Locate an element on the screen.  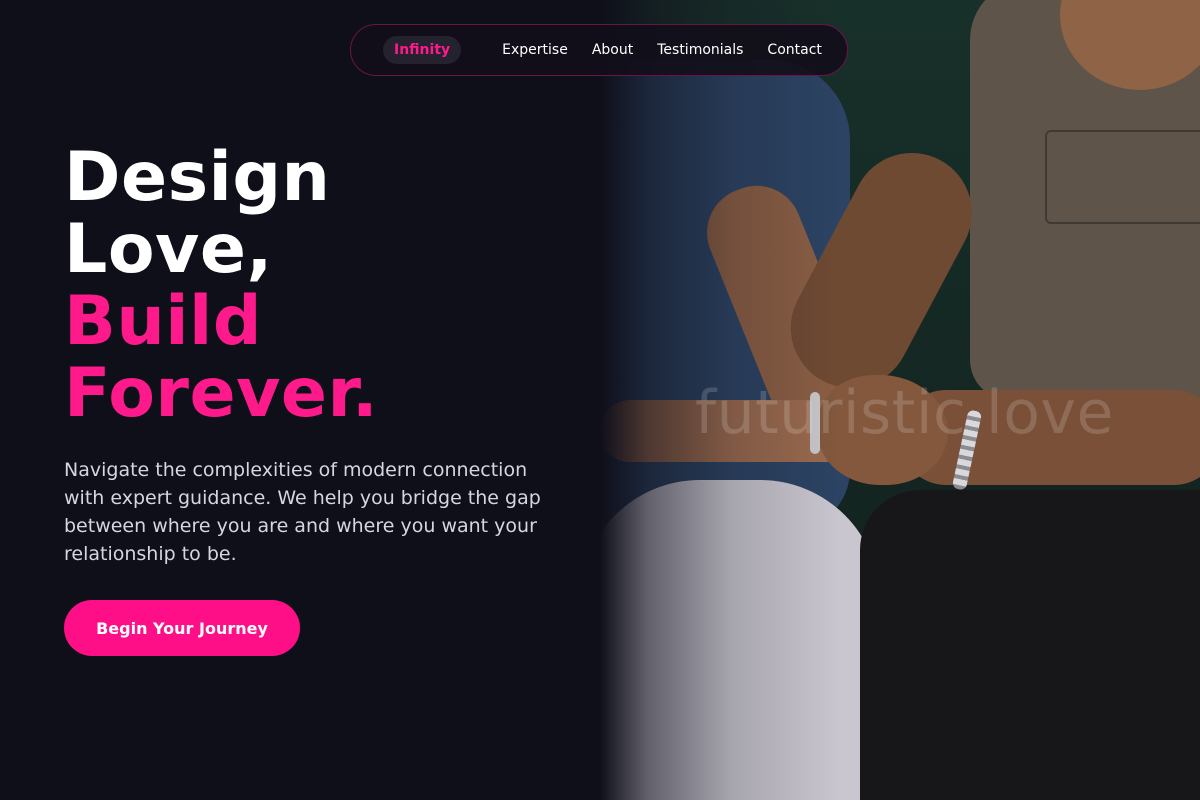
nav-link-about: About is located at coordinates (612, 50).